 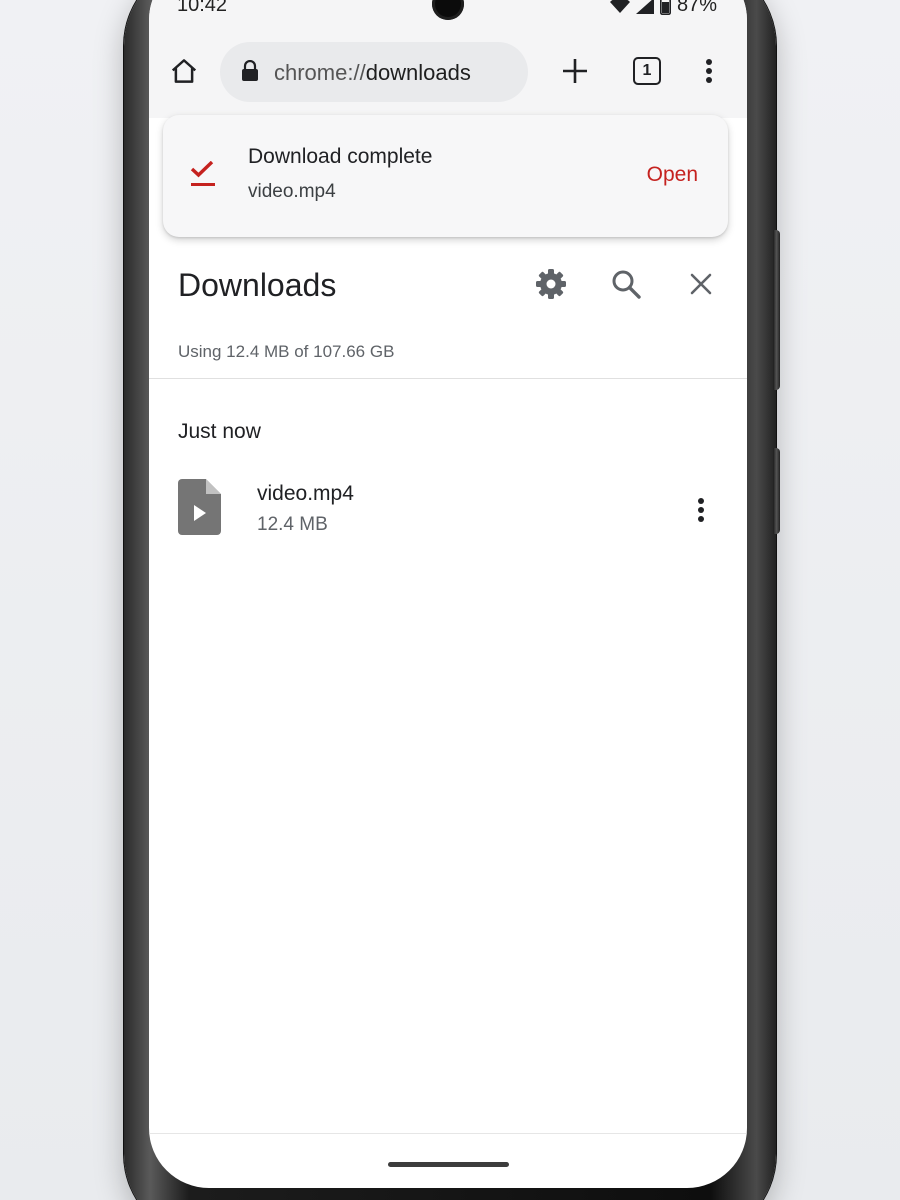 I want to click on tab-switcher-button: 1, so click(x=647, y=71).